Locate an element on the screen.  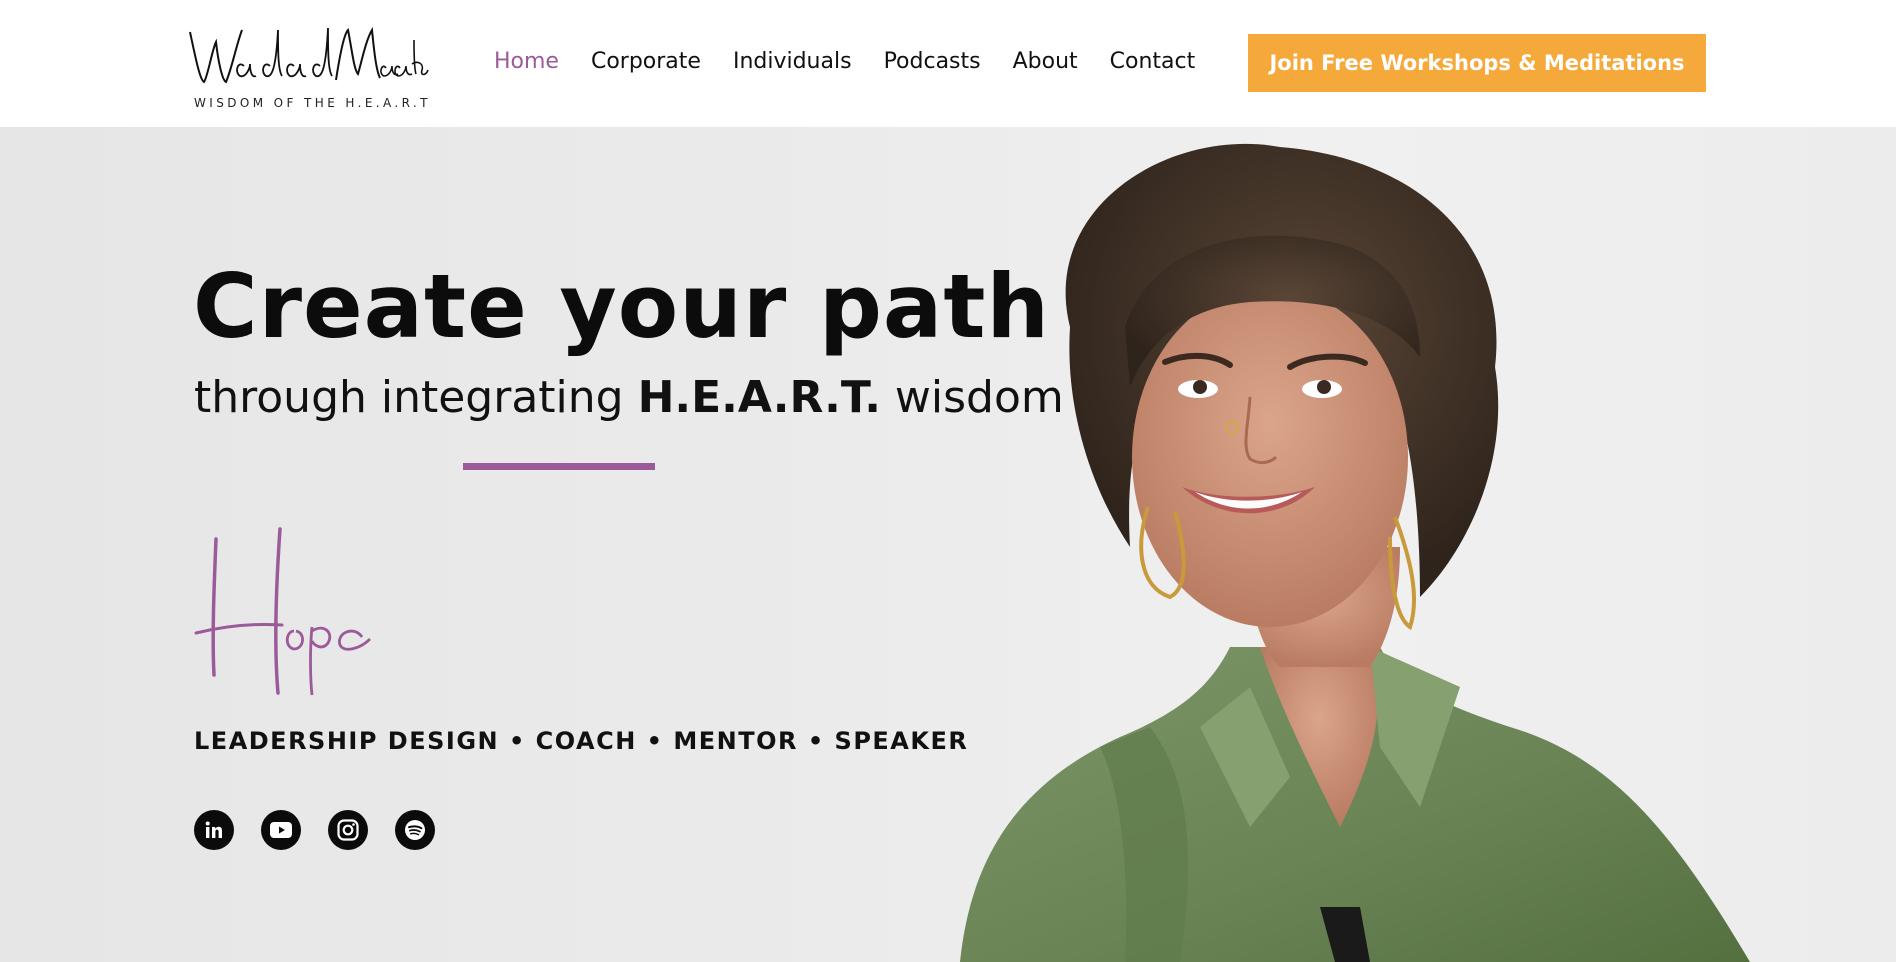
spotify-icon is located at coordinates (415, 830).